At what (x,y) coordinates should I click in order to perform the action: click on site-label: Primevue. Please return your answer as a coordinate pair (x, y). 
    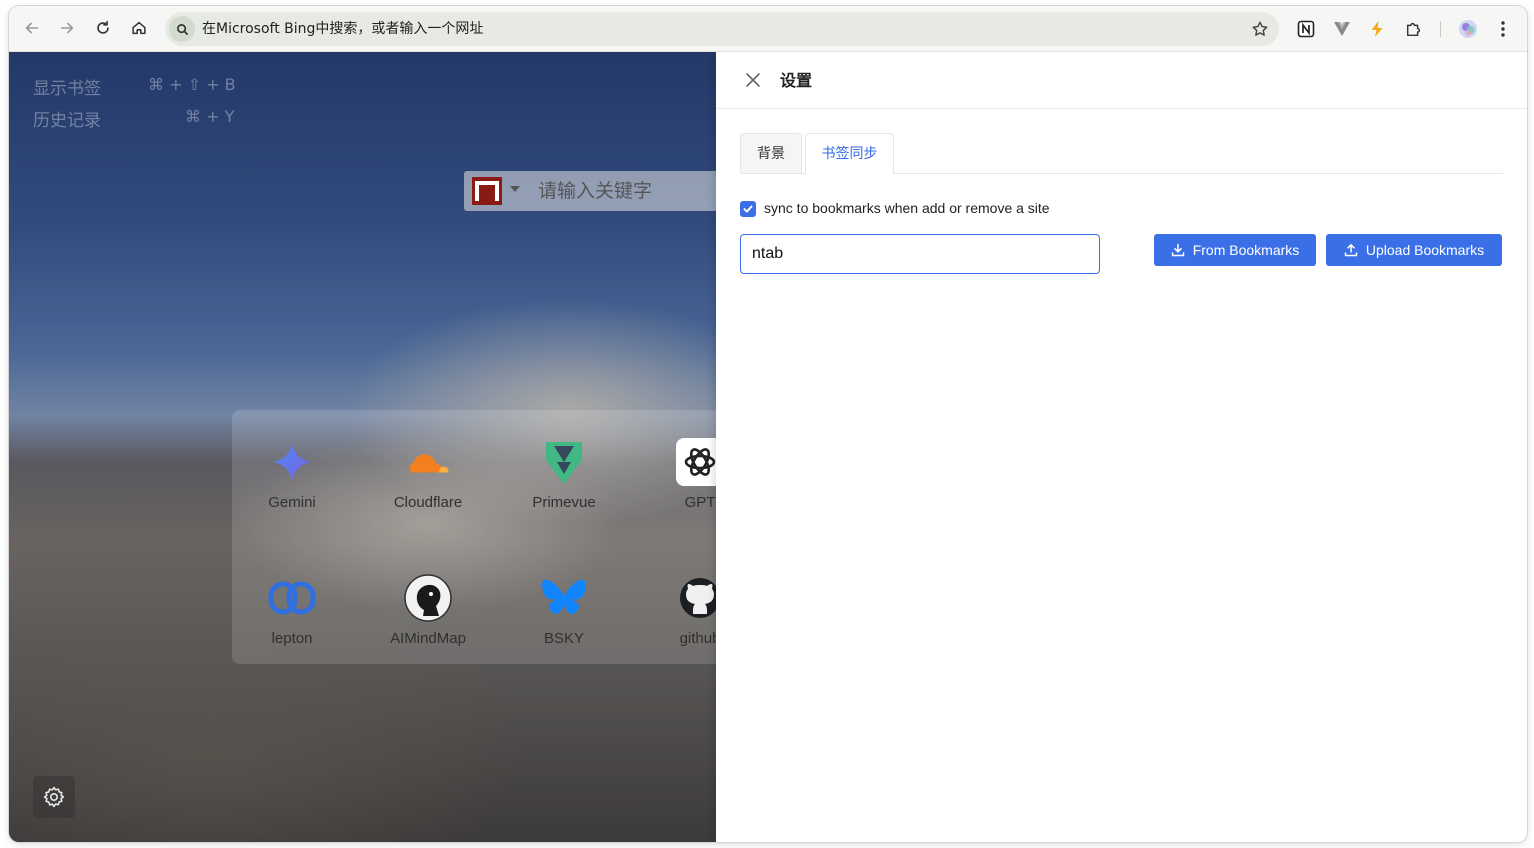
    Looking at the image, I should click on (564, 502).